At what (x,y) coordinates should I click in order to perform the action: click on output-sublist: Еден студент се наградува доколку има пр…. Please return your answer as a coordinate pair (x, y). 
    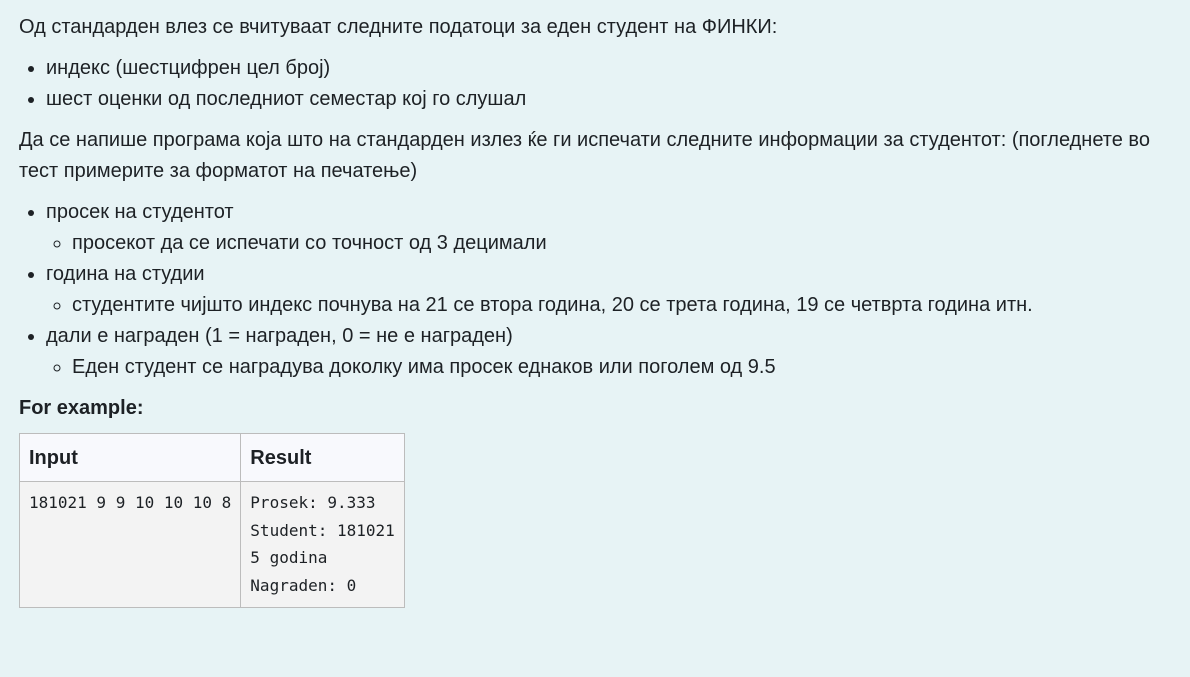
    Looking at the image, I should click on (612, 367).